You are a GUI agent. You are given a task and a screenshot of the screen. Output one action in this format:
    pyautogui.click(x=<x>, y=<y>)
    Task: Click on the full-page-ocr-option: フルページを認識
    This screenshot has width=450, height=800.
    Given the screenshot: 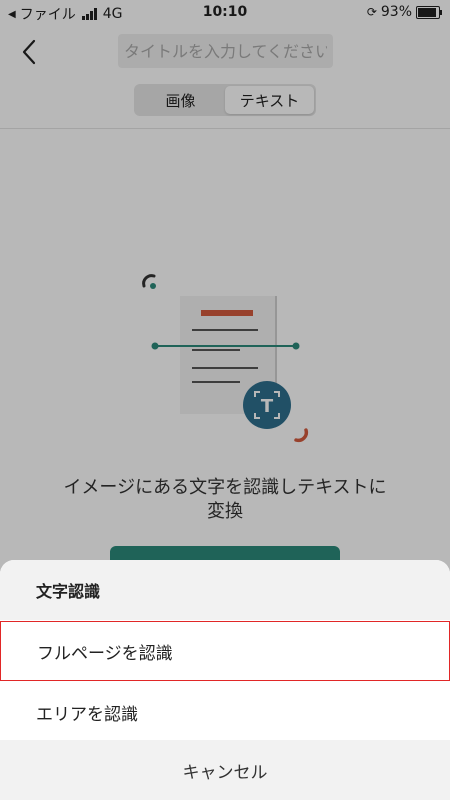 What is the action you would take?
    pyautogui.click(x=225, y=651)
    